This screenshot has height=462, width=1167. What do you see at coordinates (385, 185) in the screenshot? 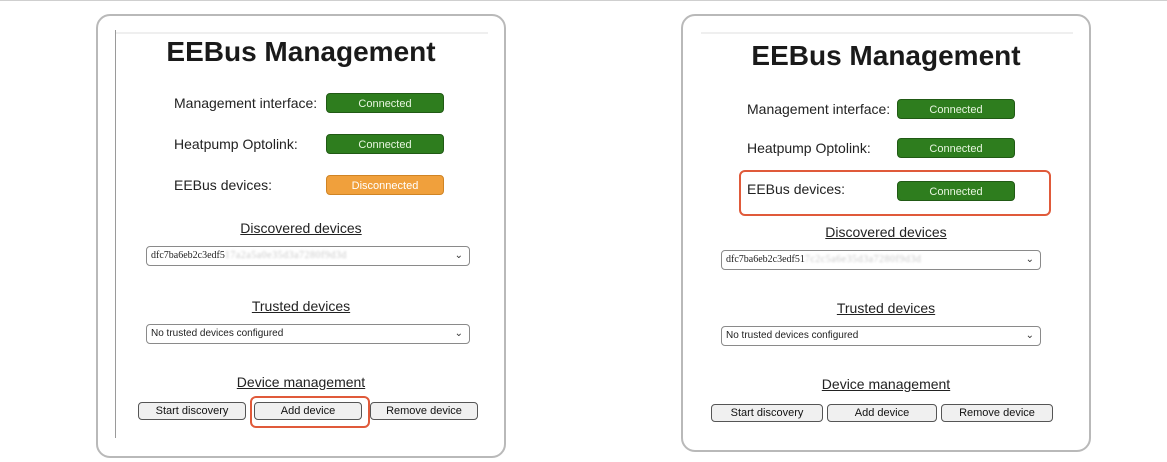
I see `eebus-devices-status: Disconnected` at bounding box center [385, 185].